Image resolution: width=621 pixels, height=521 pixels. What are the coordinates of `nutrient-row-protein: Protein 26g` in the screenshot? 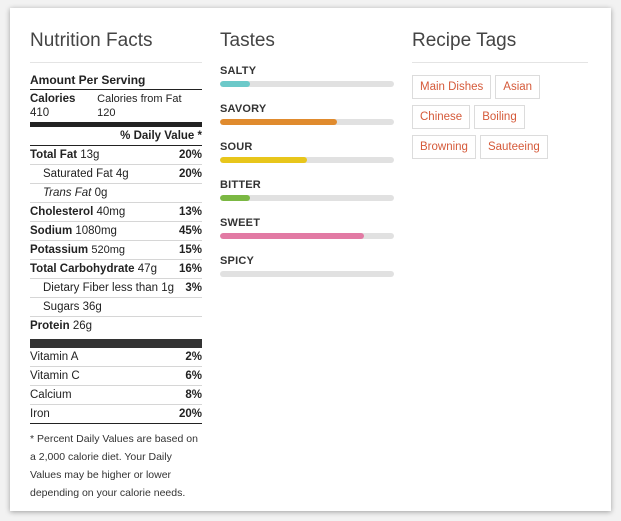 It's located at (61, 326).